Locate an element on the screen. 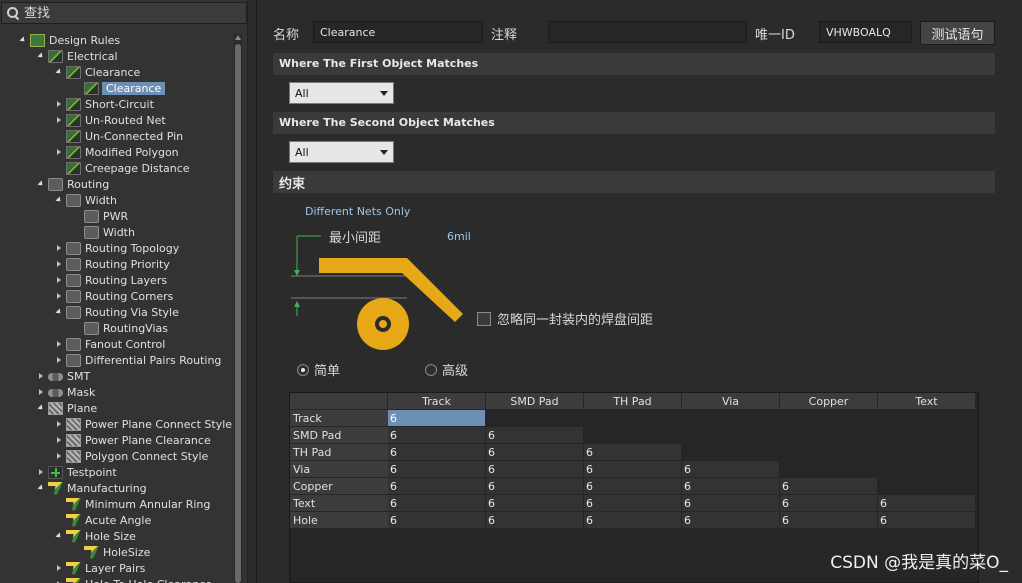  test-query-button: 测试语句 is located at coordinates (957, 33).